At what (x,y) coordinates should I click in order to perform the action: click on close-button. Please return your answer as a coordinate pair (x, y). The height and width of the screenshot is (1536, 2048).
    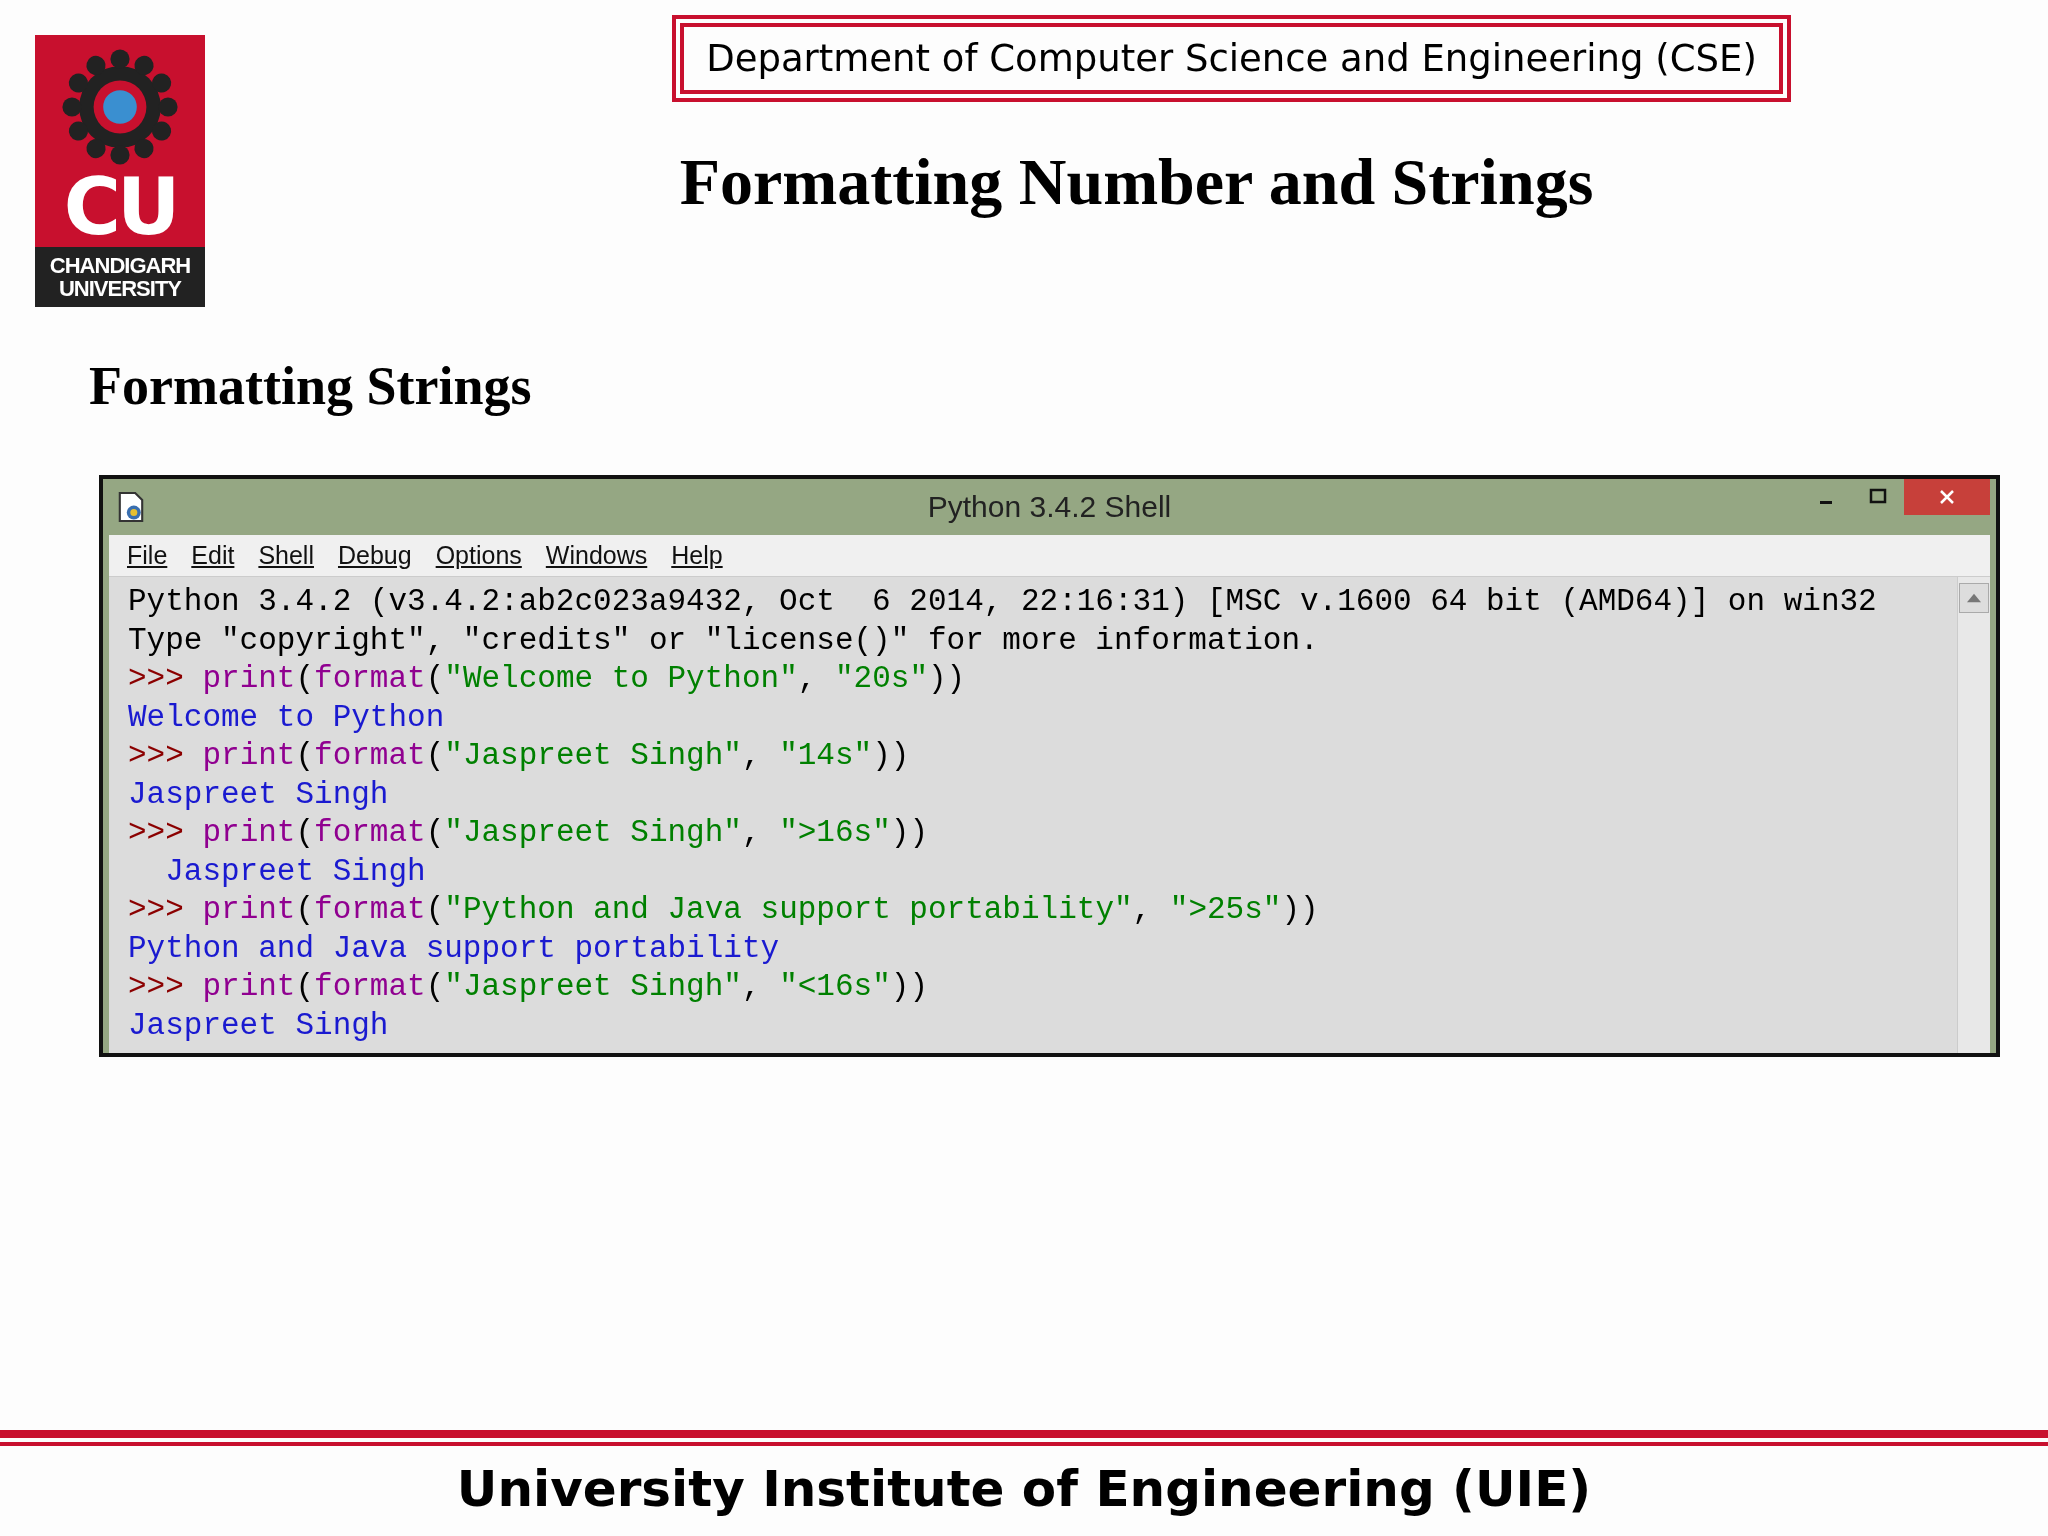
    Looking at the image, I should click on (1947, 497).